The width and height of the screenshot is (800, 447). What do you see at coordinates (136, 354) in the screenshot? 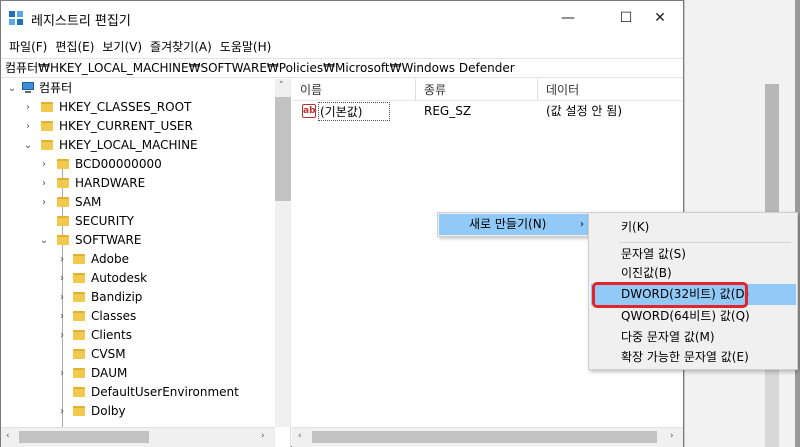
I see `tree-item-cvsm: CVSM` at bounding box center [136, 354].